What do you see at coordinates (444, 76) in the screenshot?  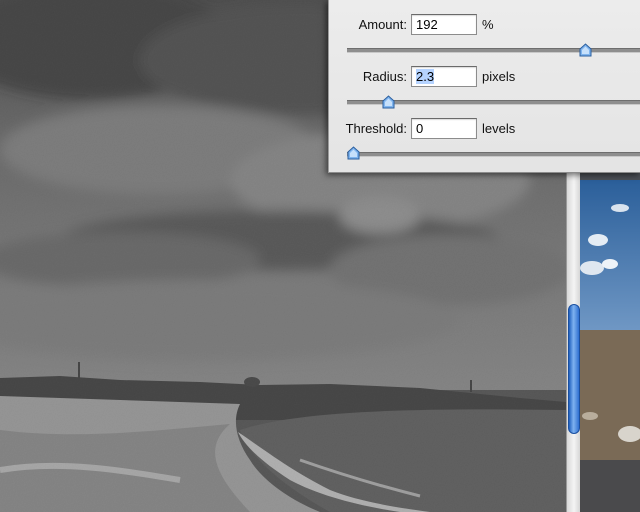 I see `radius-field: 2.3` at bounding box center [444, 76].